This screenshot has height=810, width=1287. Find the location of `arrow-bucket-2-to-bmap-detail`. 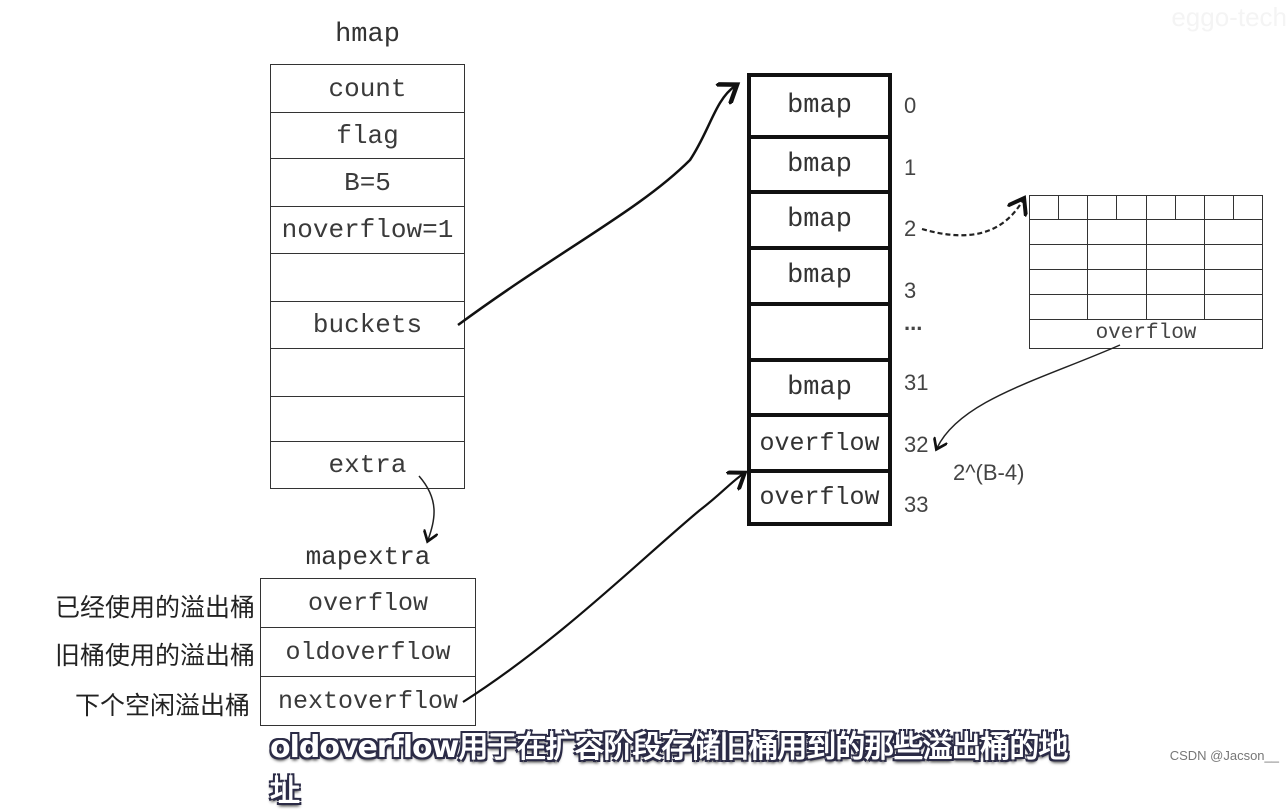

arrow-bucket-2-to-bmap-detail is located at coordinates (972, 218).